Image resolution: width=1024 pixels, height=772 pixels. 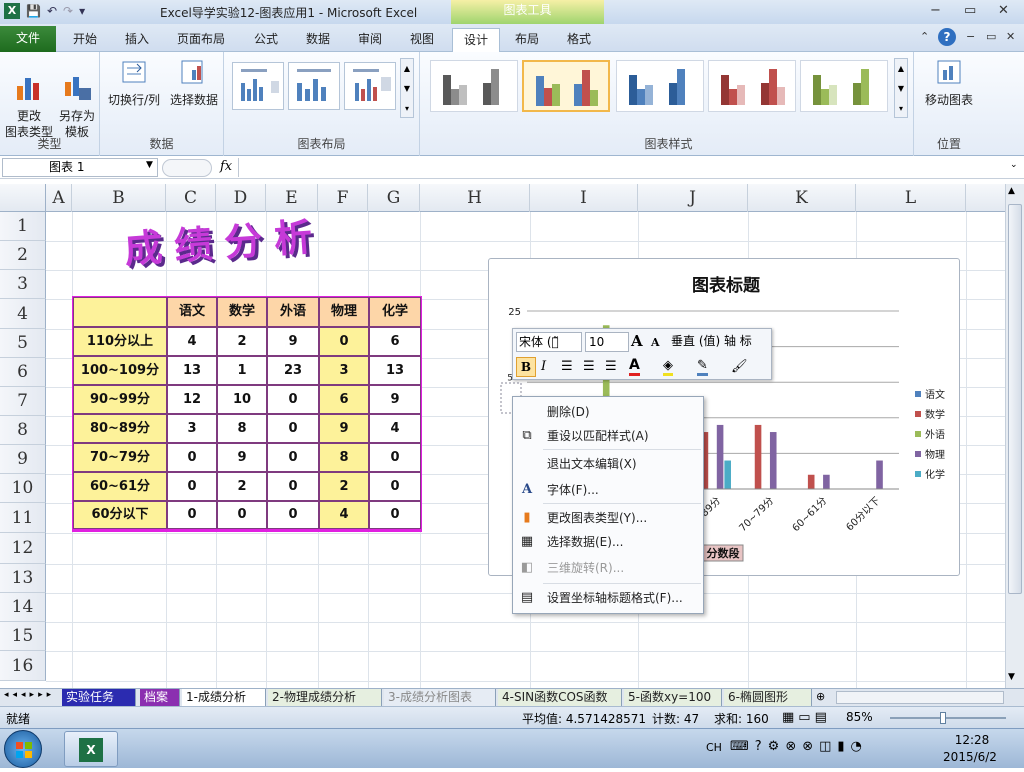 I want to click on table-row-label: 100~109分, so click(x=120, y=370).